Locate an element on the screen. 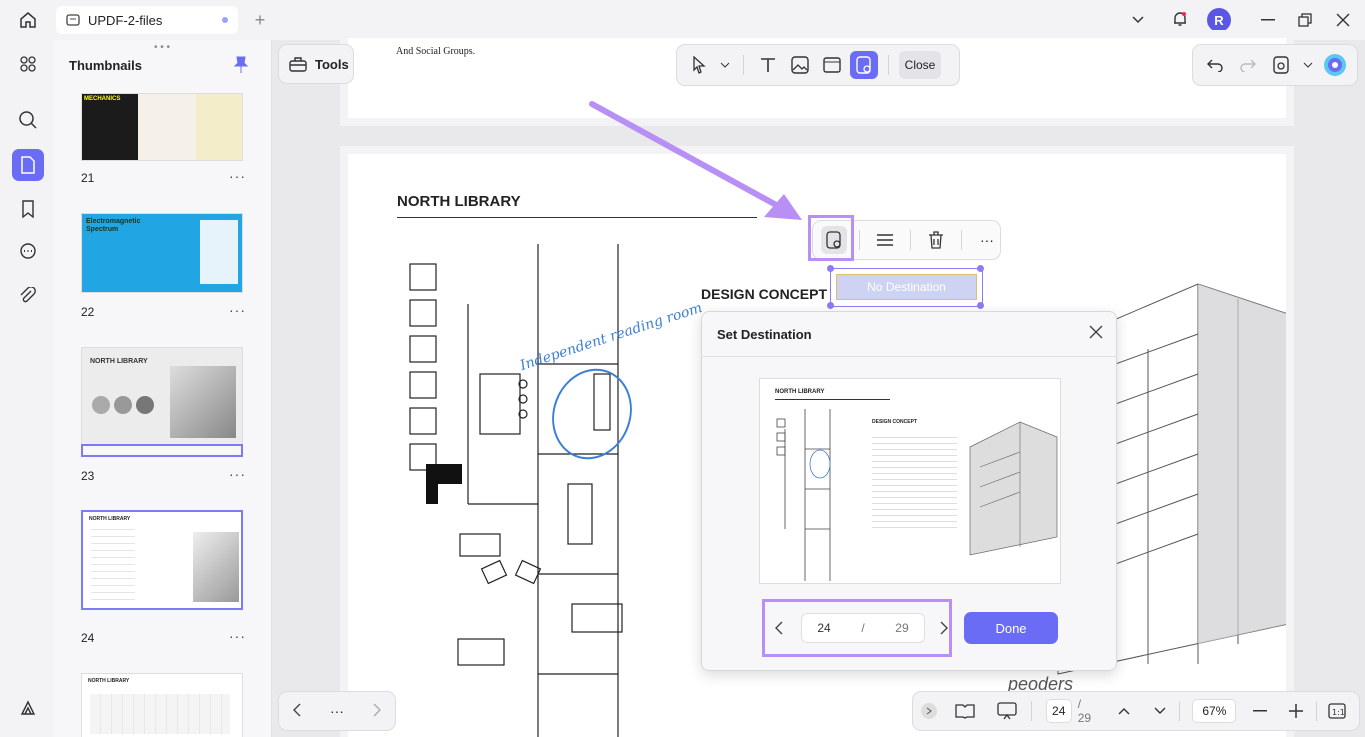 This screenshot has height=737, width=1365. next-page-icon is located at coordinates (377, 711).